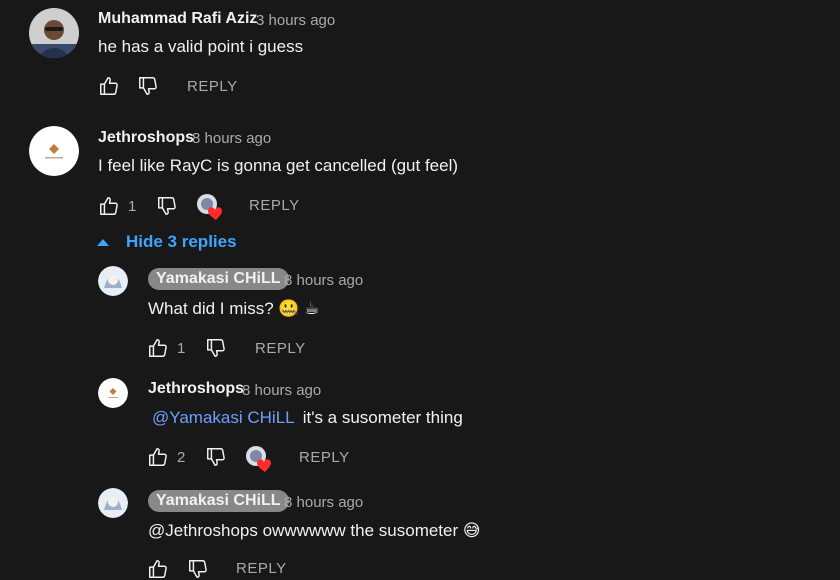  I want to click on comment-text: What did I miss? 🤐 ☕, so click(234, 308).